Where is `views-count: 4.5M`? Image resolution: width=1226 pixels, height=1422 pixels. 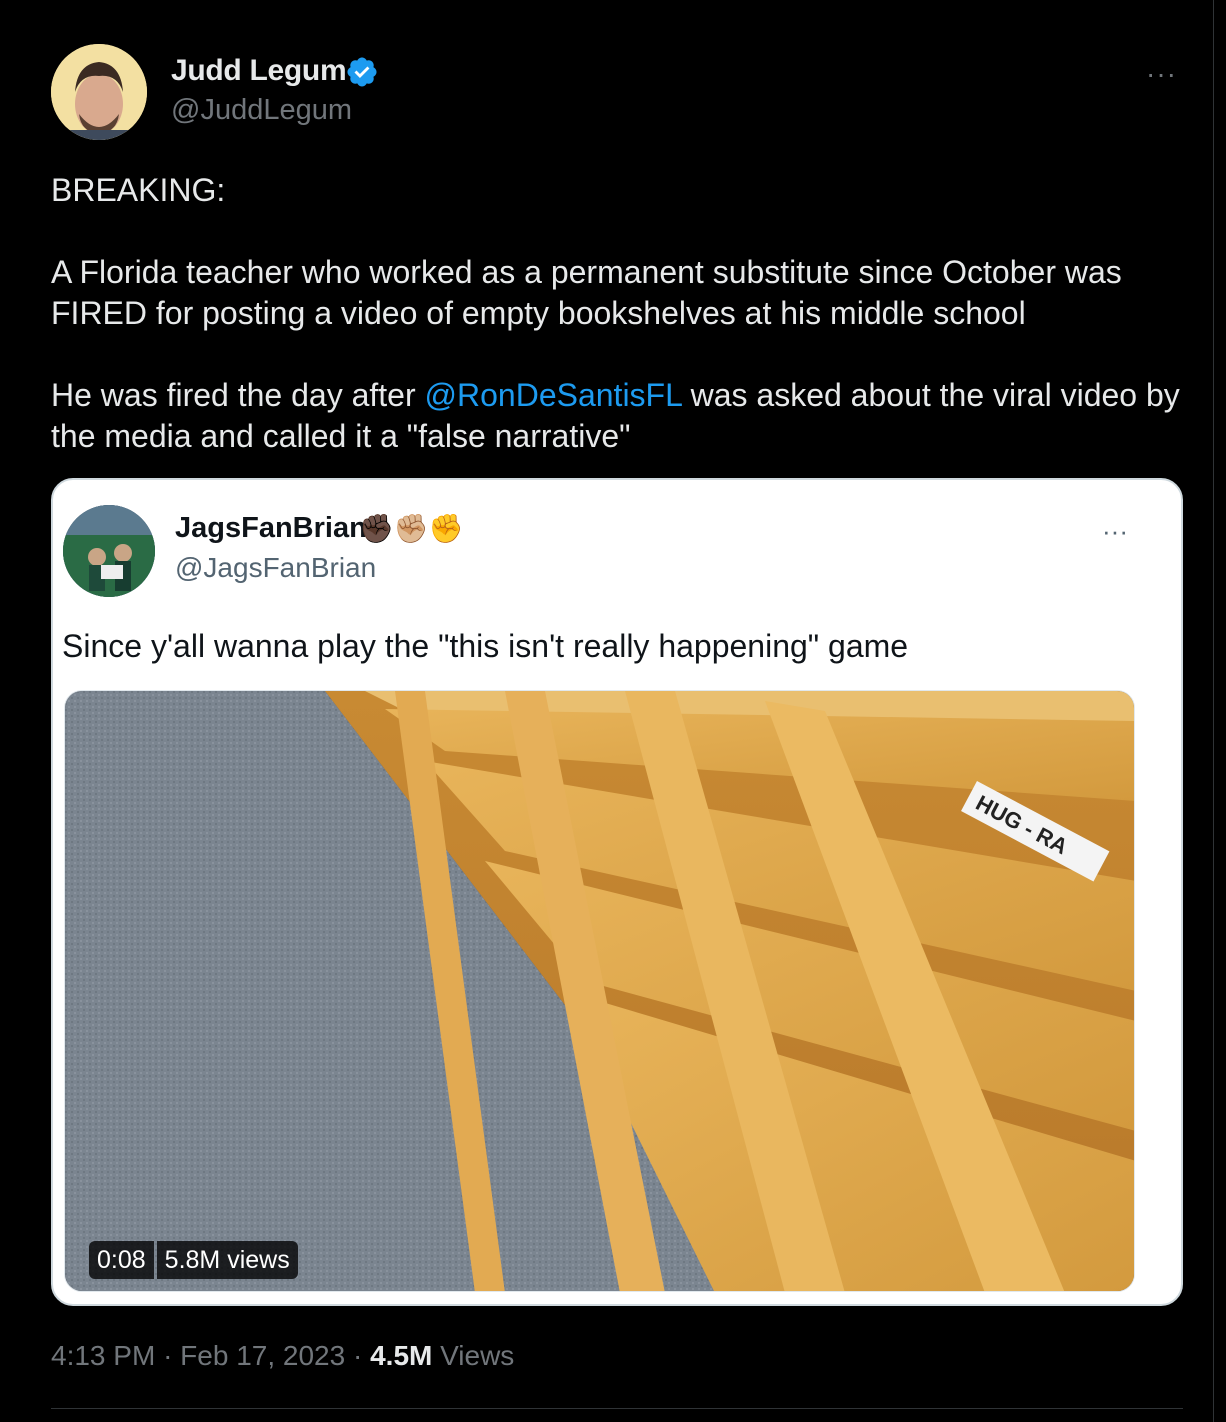 views-count: 4.5M is located at coordinates (401, 1355).